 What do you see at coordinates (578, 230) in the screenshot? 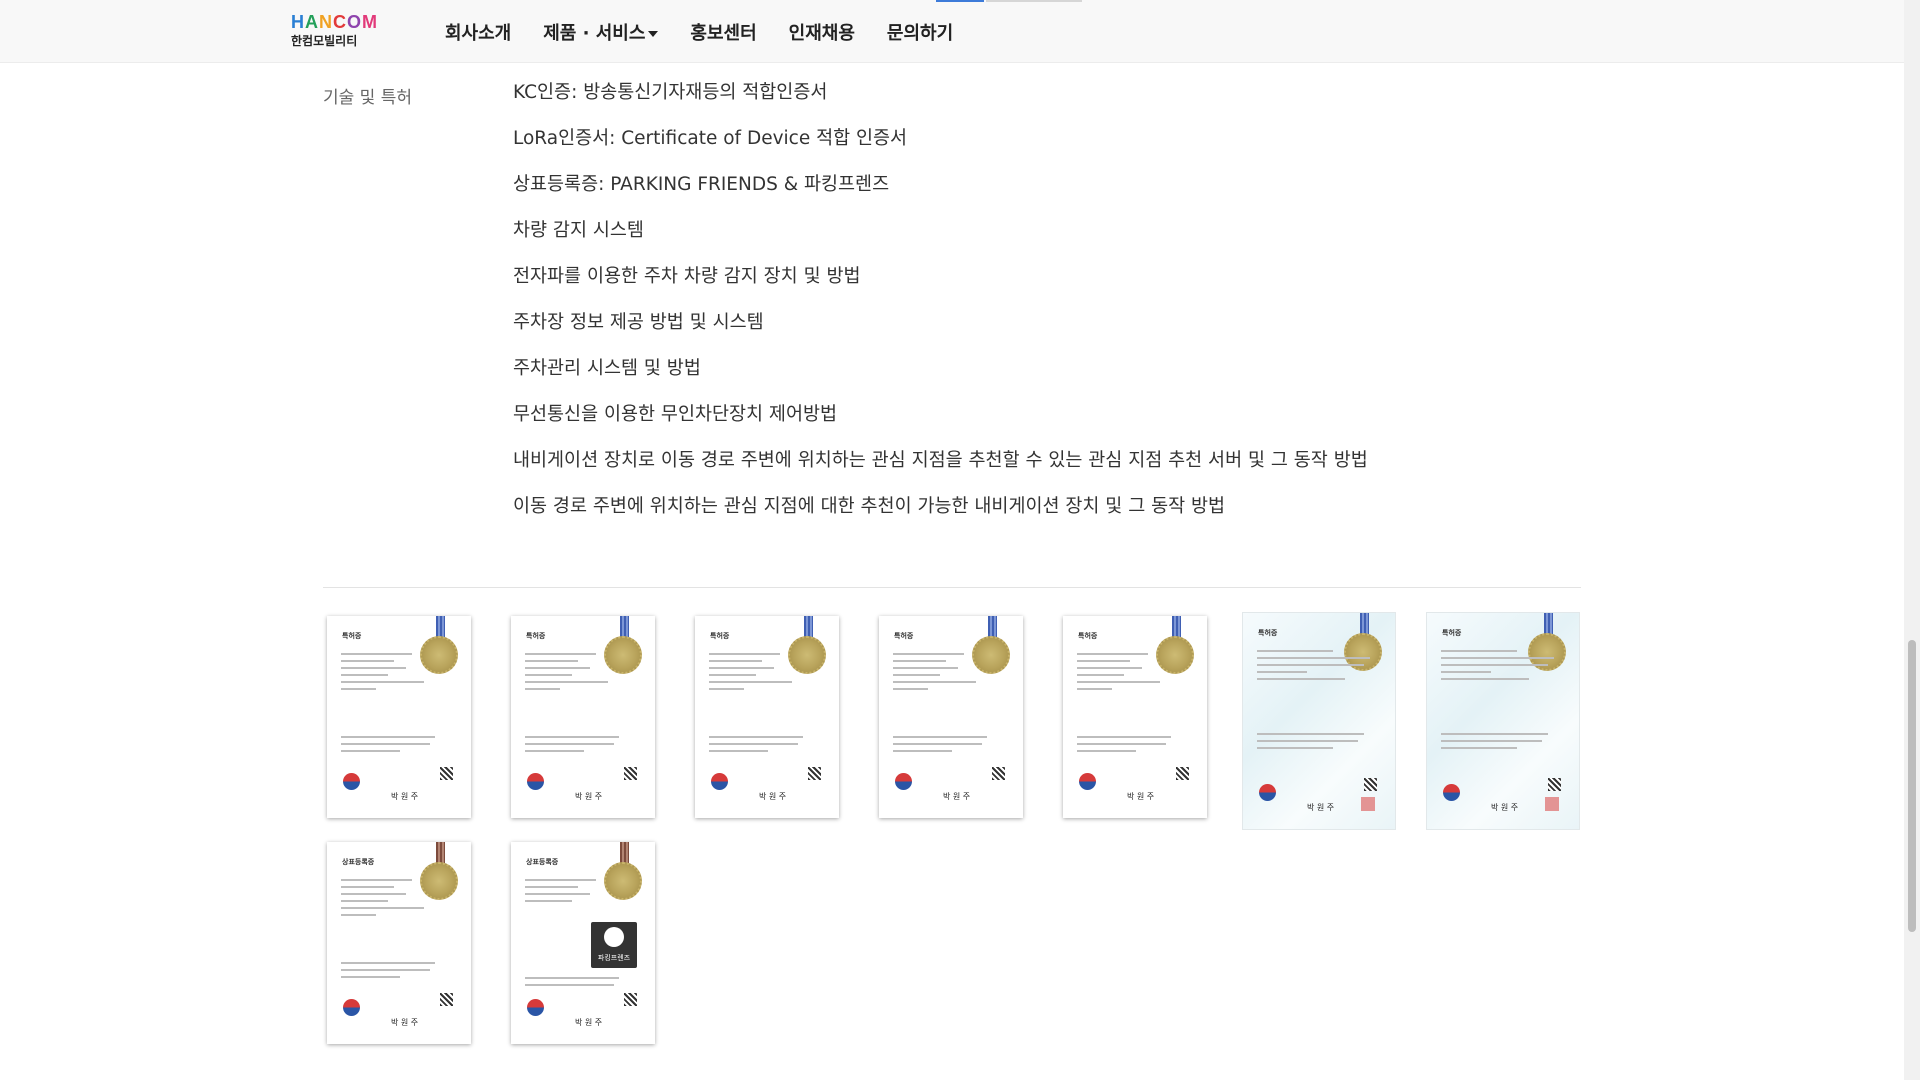
I see `list-item: 차량 감지 시스템` at bounding box center [578, 230].